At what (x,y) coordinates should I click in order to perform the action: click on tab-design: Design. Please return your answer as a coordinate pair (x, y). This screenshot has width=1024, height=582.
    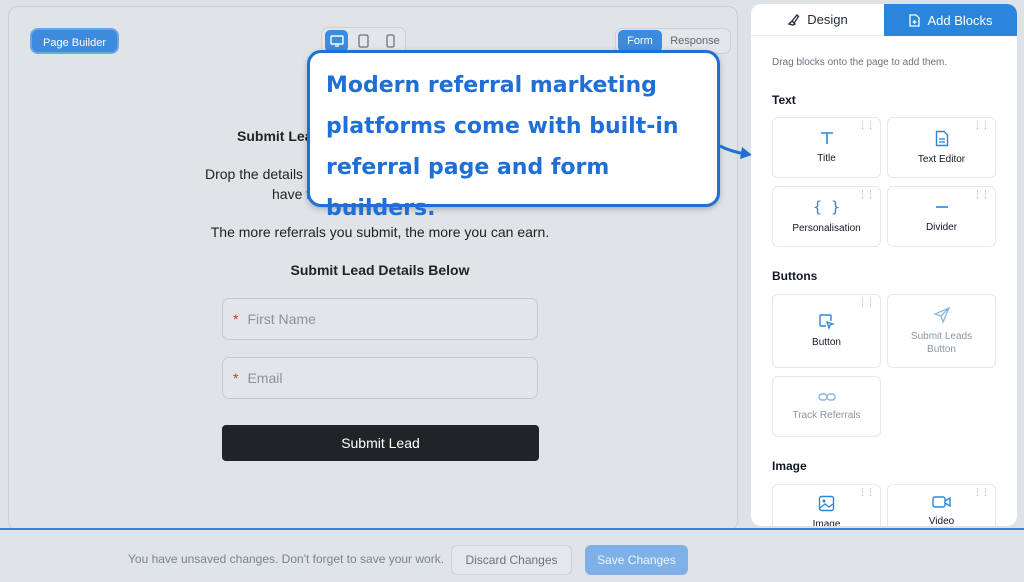
    Looking at the image, I should click on (817, 20).